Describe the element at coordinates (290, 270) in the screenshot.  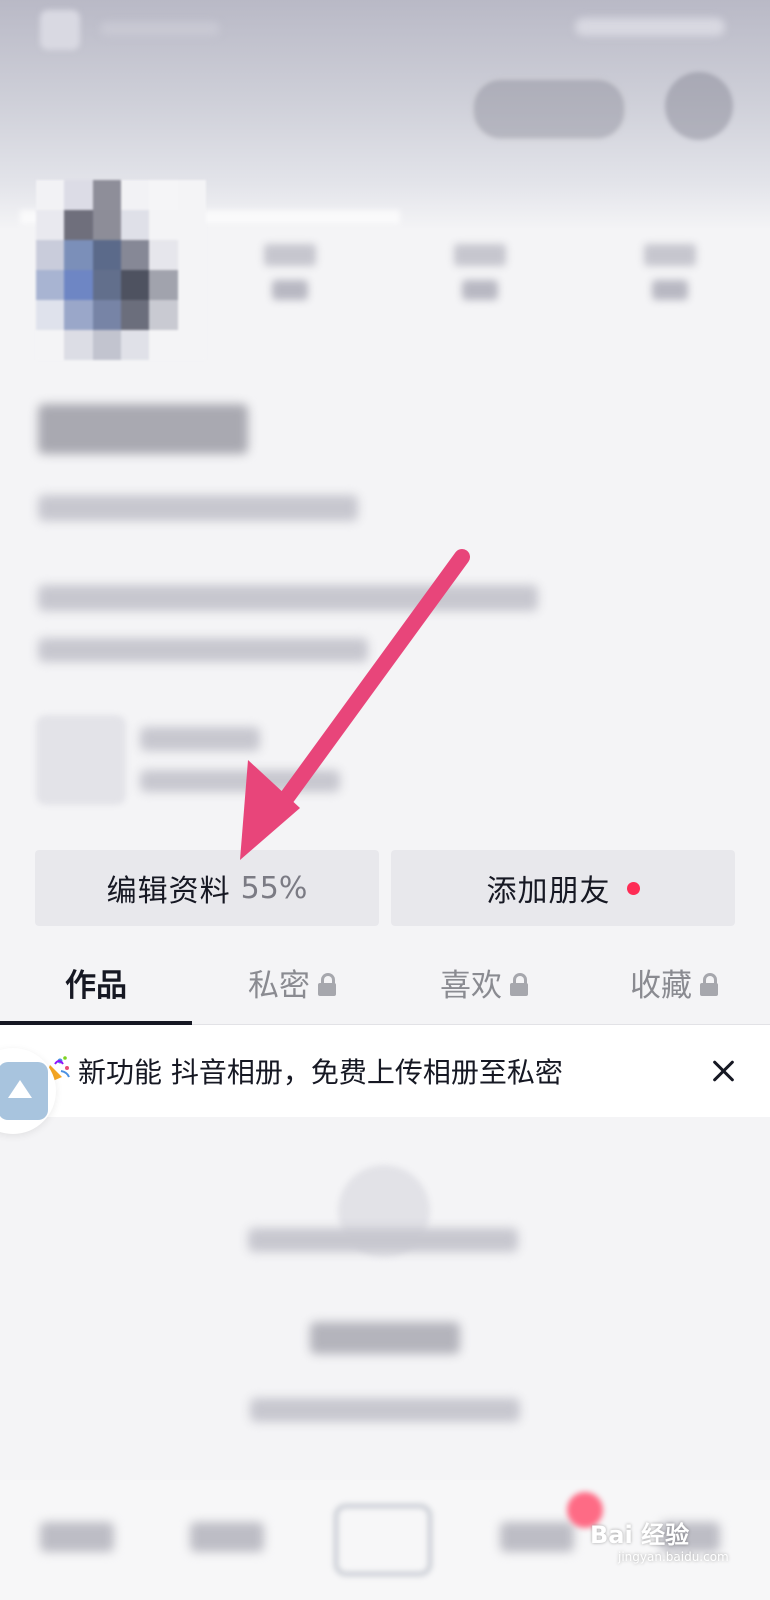
I see `stat-likes-blurred` at that location.